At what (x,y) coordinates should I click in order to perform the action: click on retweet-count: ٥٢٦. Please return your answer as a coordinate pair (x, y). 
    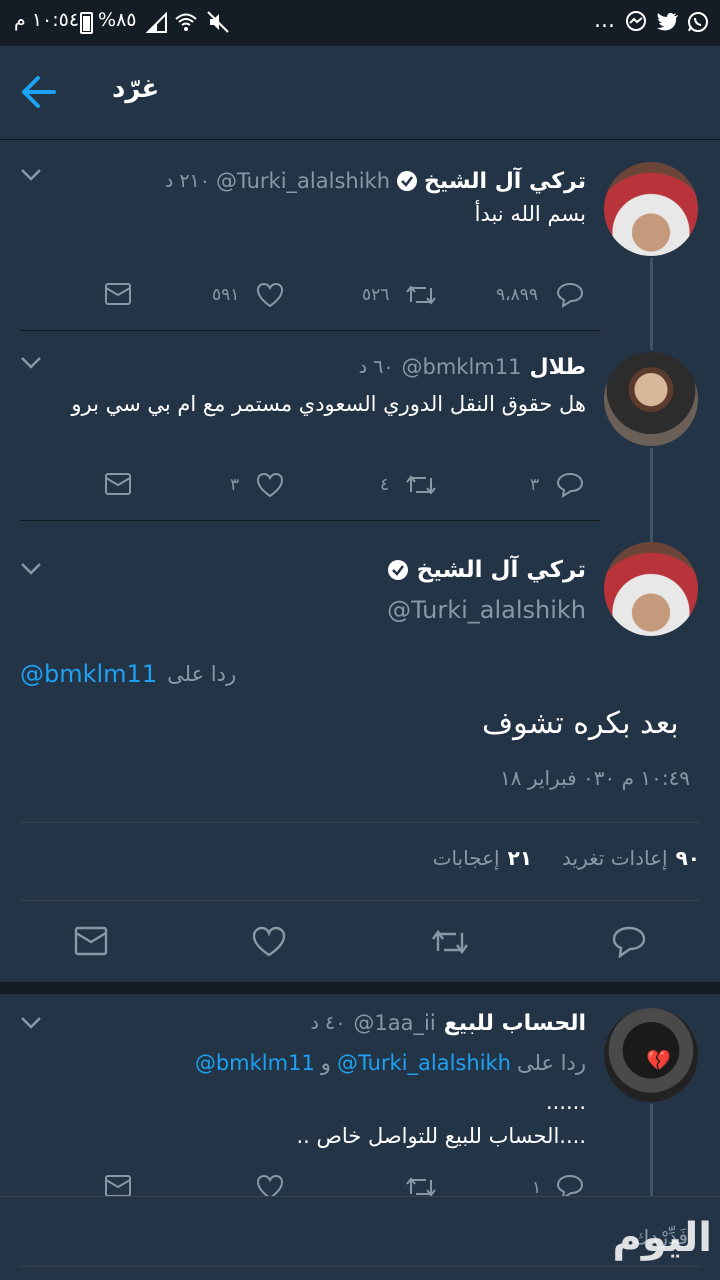
    Looking at the image, I should click on (376, 295).